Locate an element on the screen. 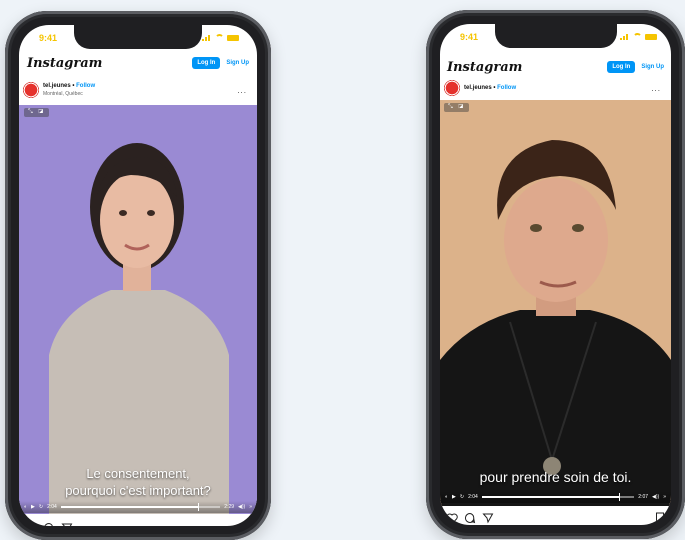 The image size is (685, 540). time-total: 2:29 is located at coordinates (229, 507).